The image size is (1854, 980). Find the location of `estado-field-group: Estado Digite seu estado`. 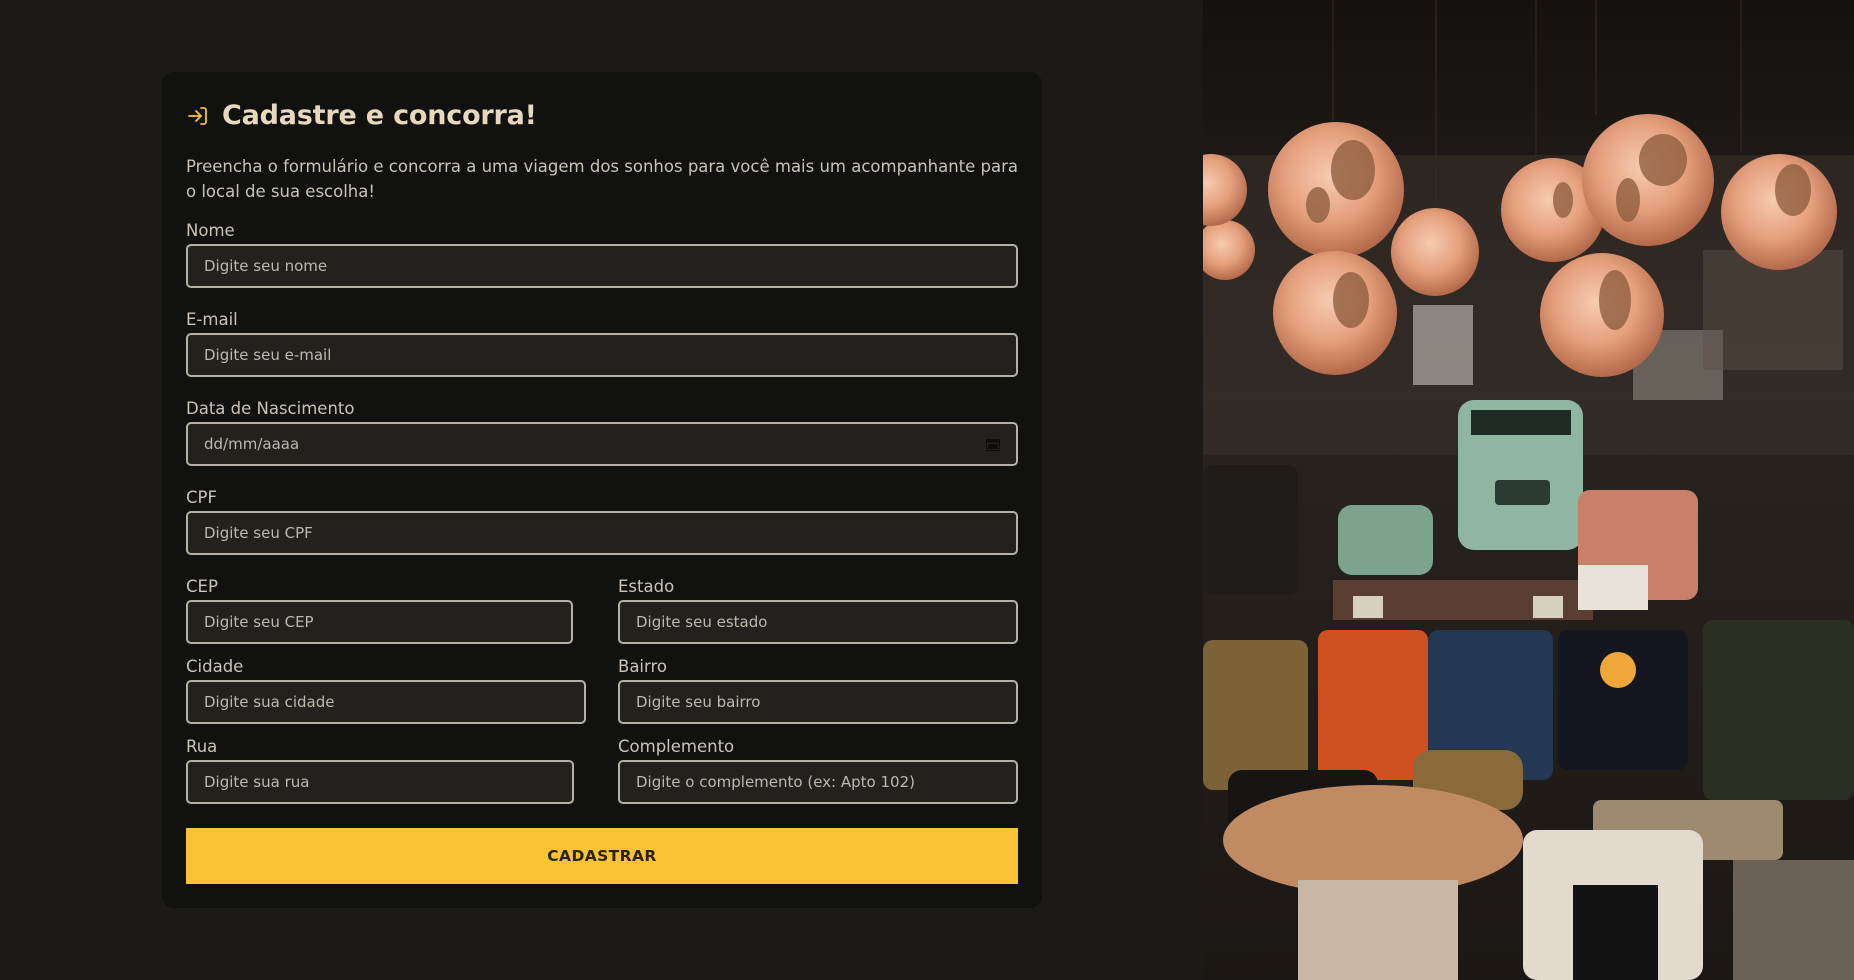

estado-field-group: Estado Digite seu estado is located at coordinates (818, 610).